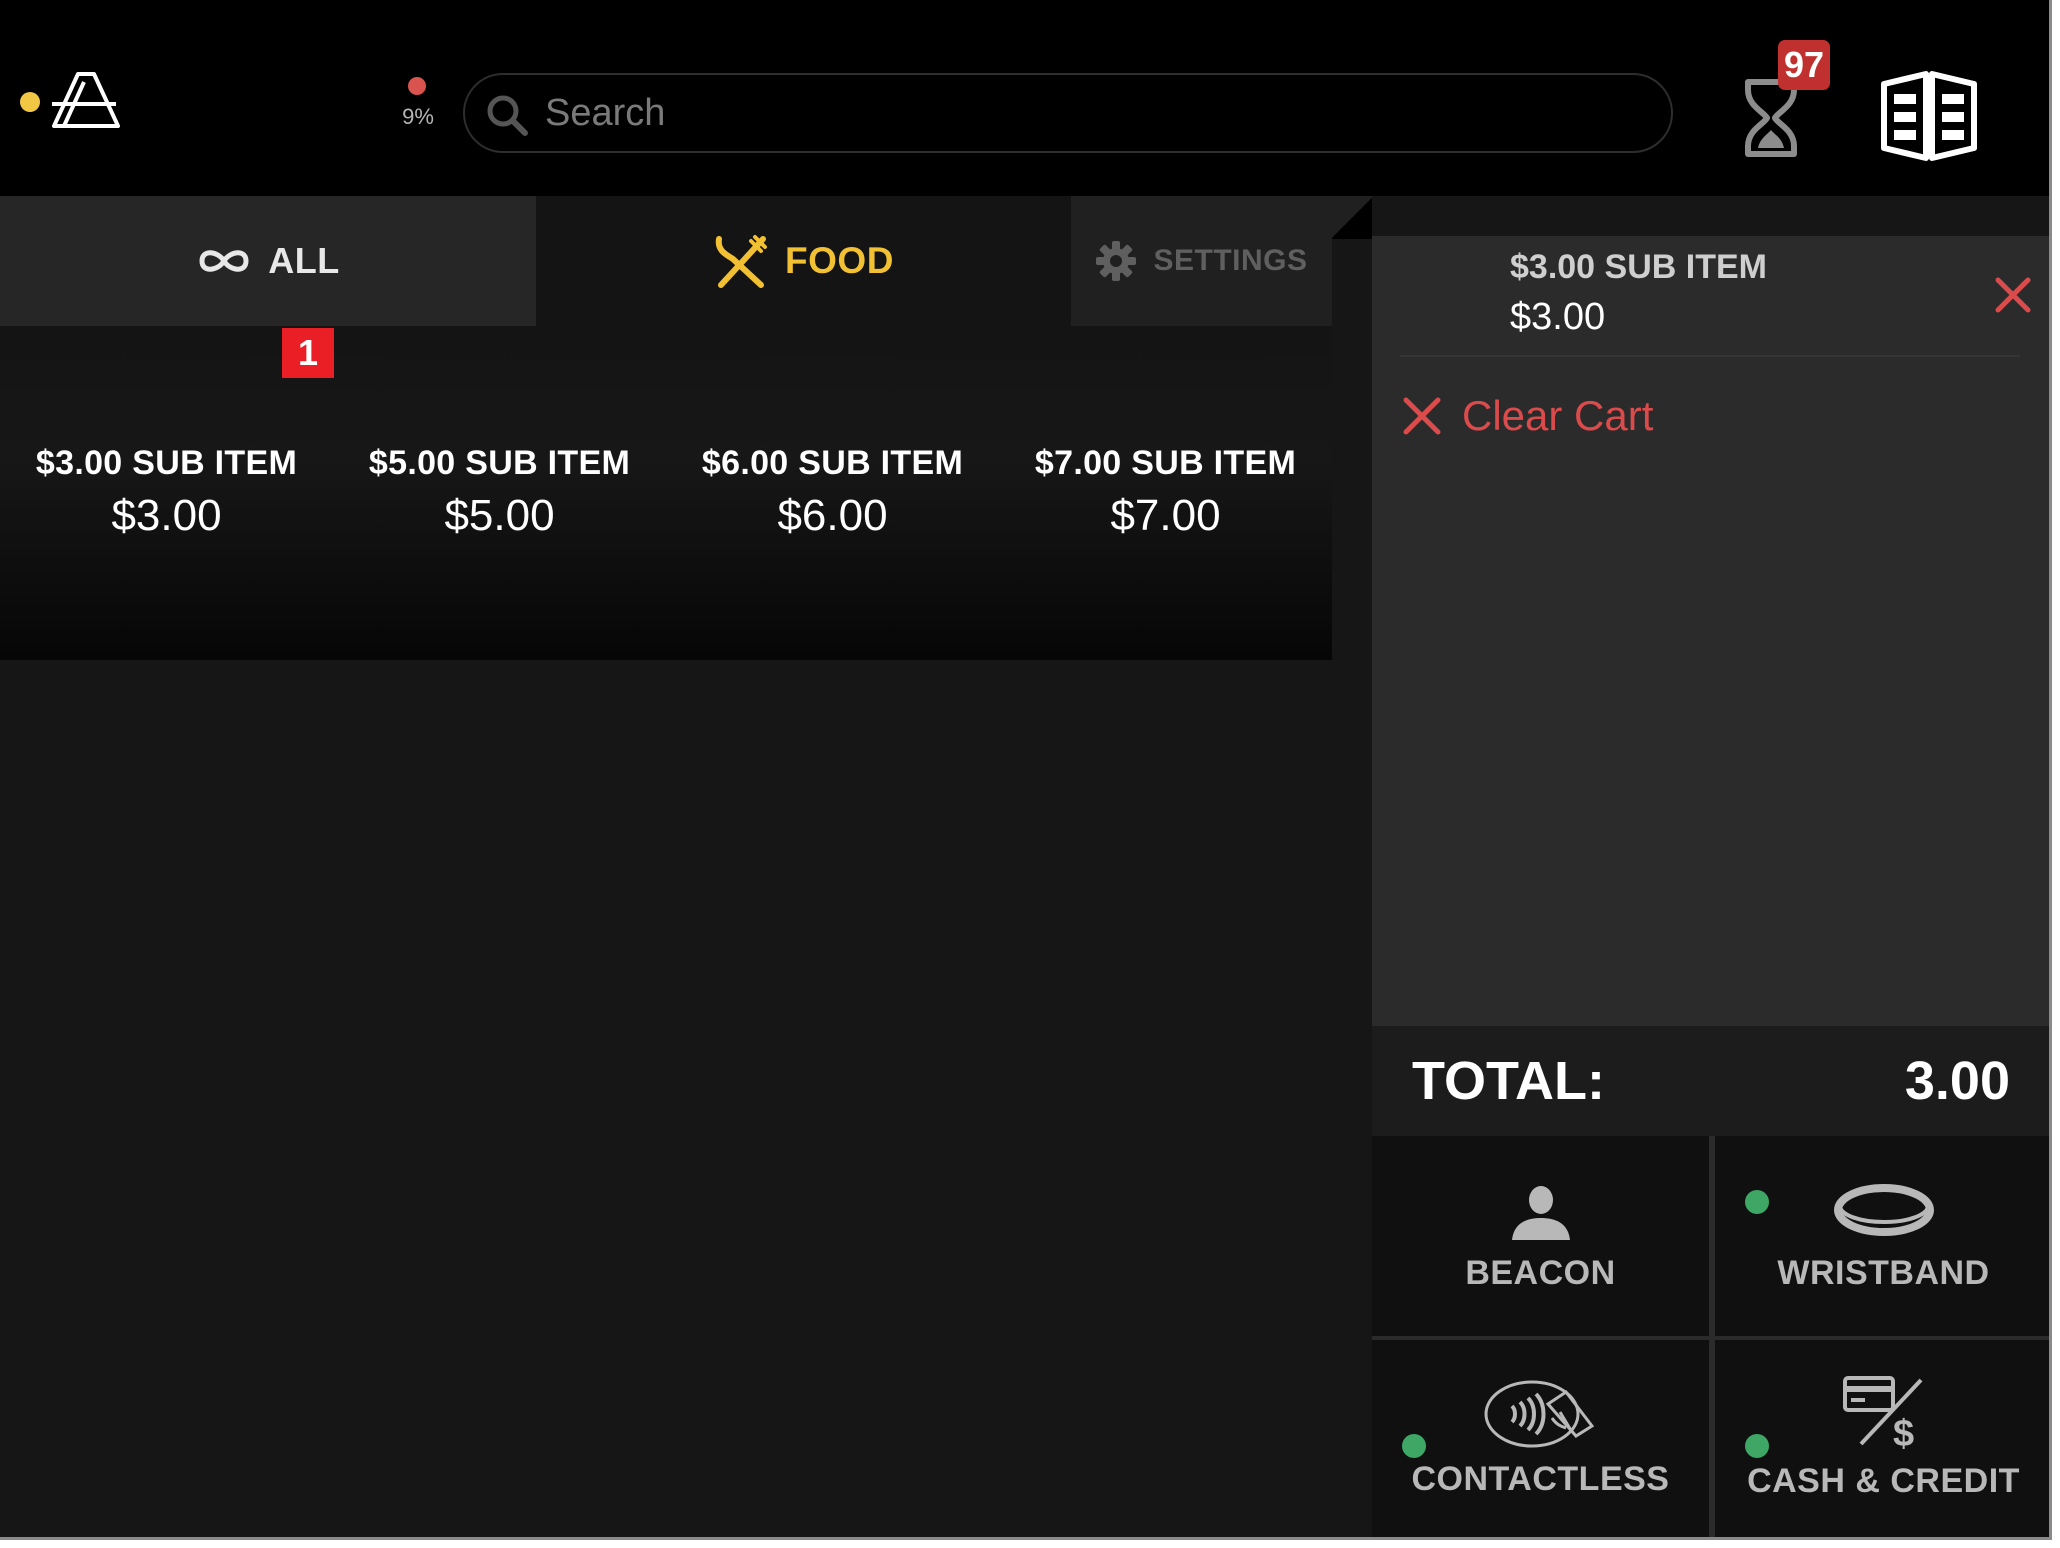 Image resolution: width=2060 pixels, height=1548 pixels. I want to click on contactless-button: CONTACTLESS, so click(1540, 1438).